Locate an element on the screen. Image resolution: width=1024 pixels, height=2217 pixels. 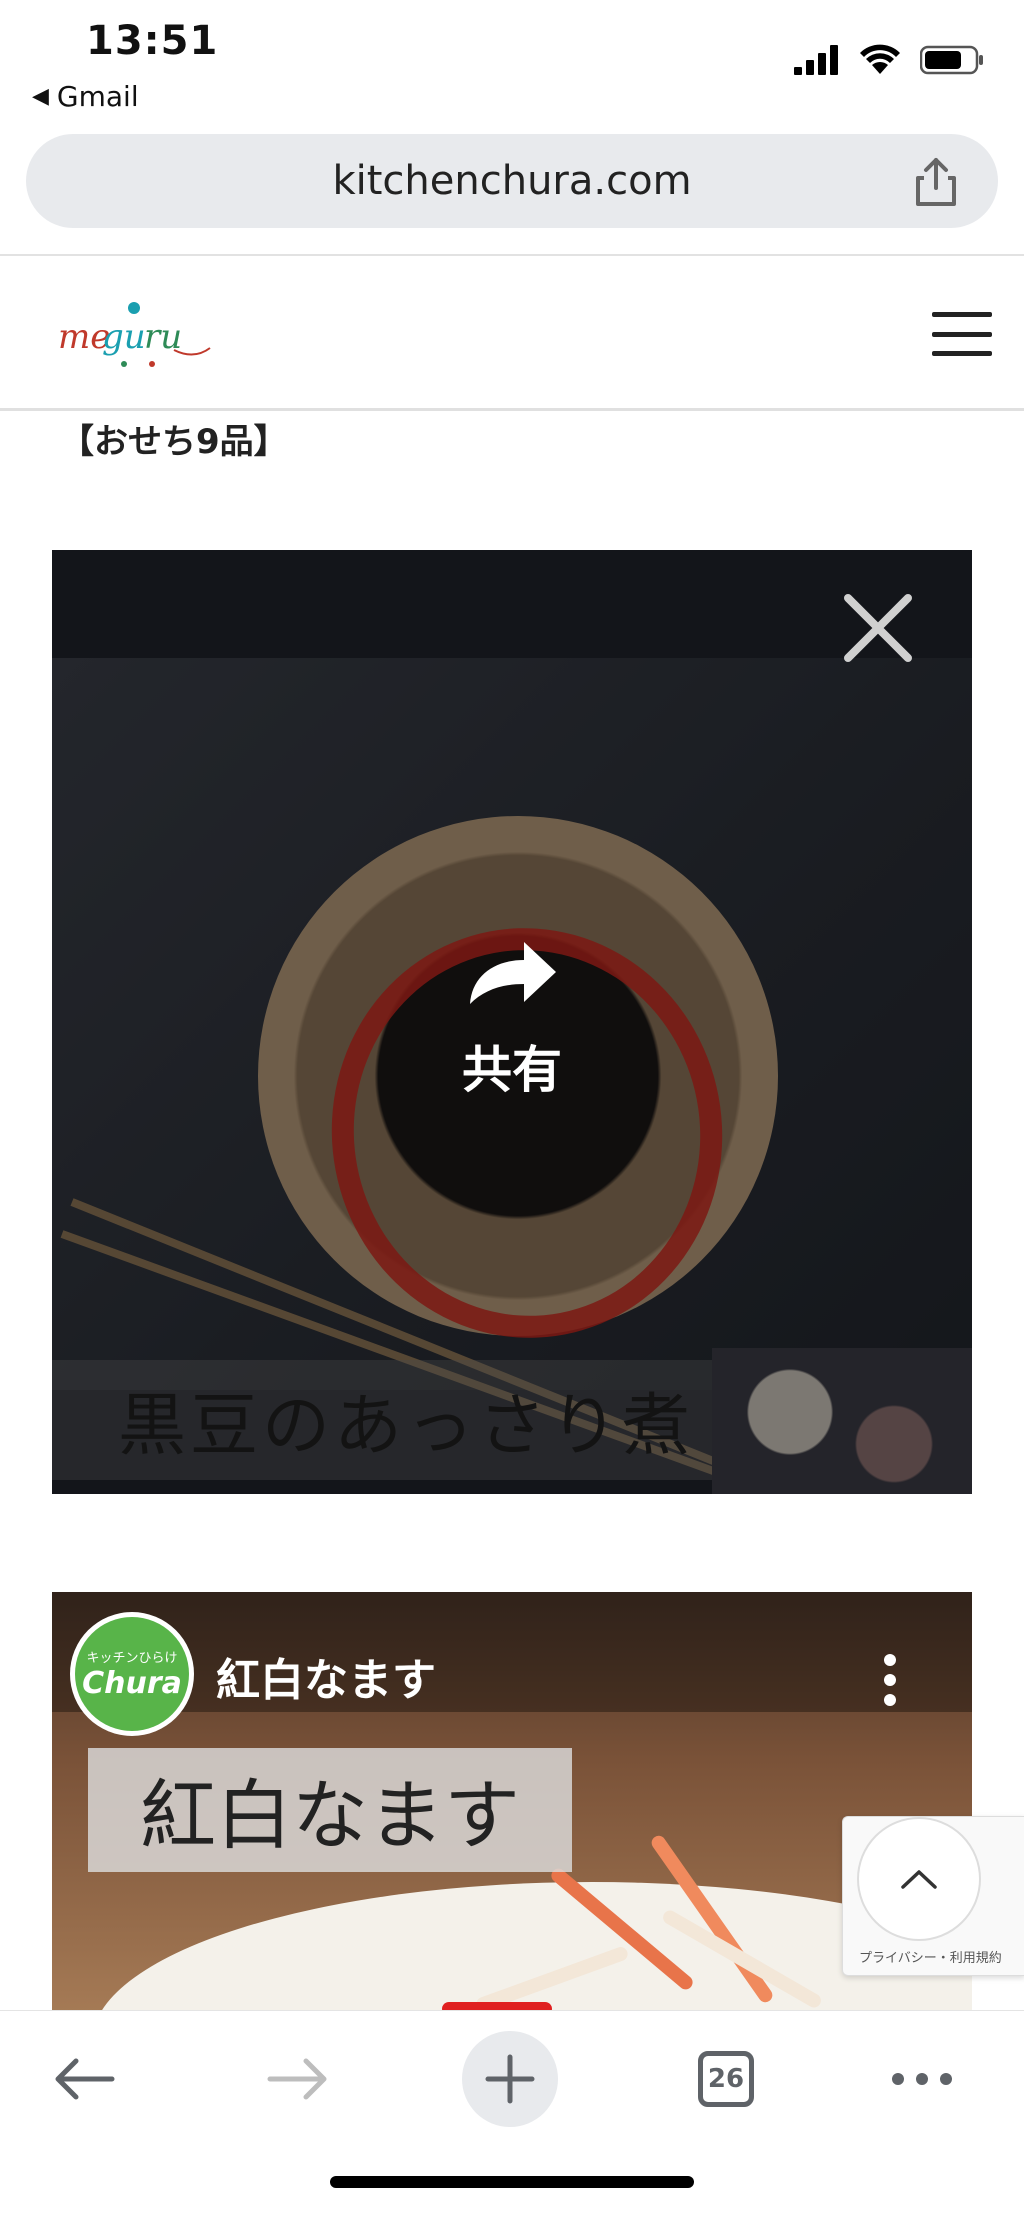
site-logo: me gu ru is located at coordinates (134, 335).